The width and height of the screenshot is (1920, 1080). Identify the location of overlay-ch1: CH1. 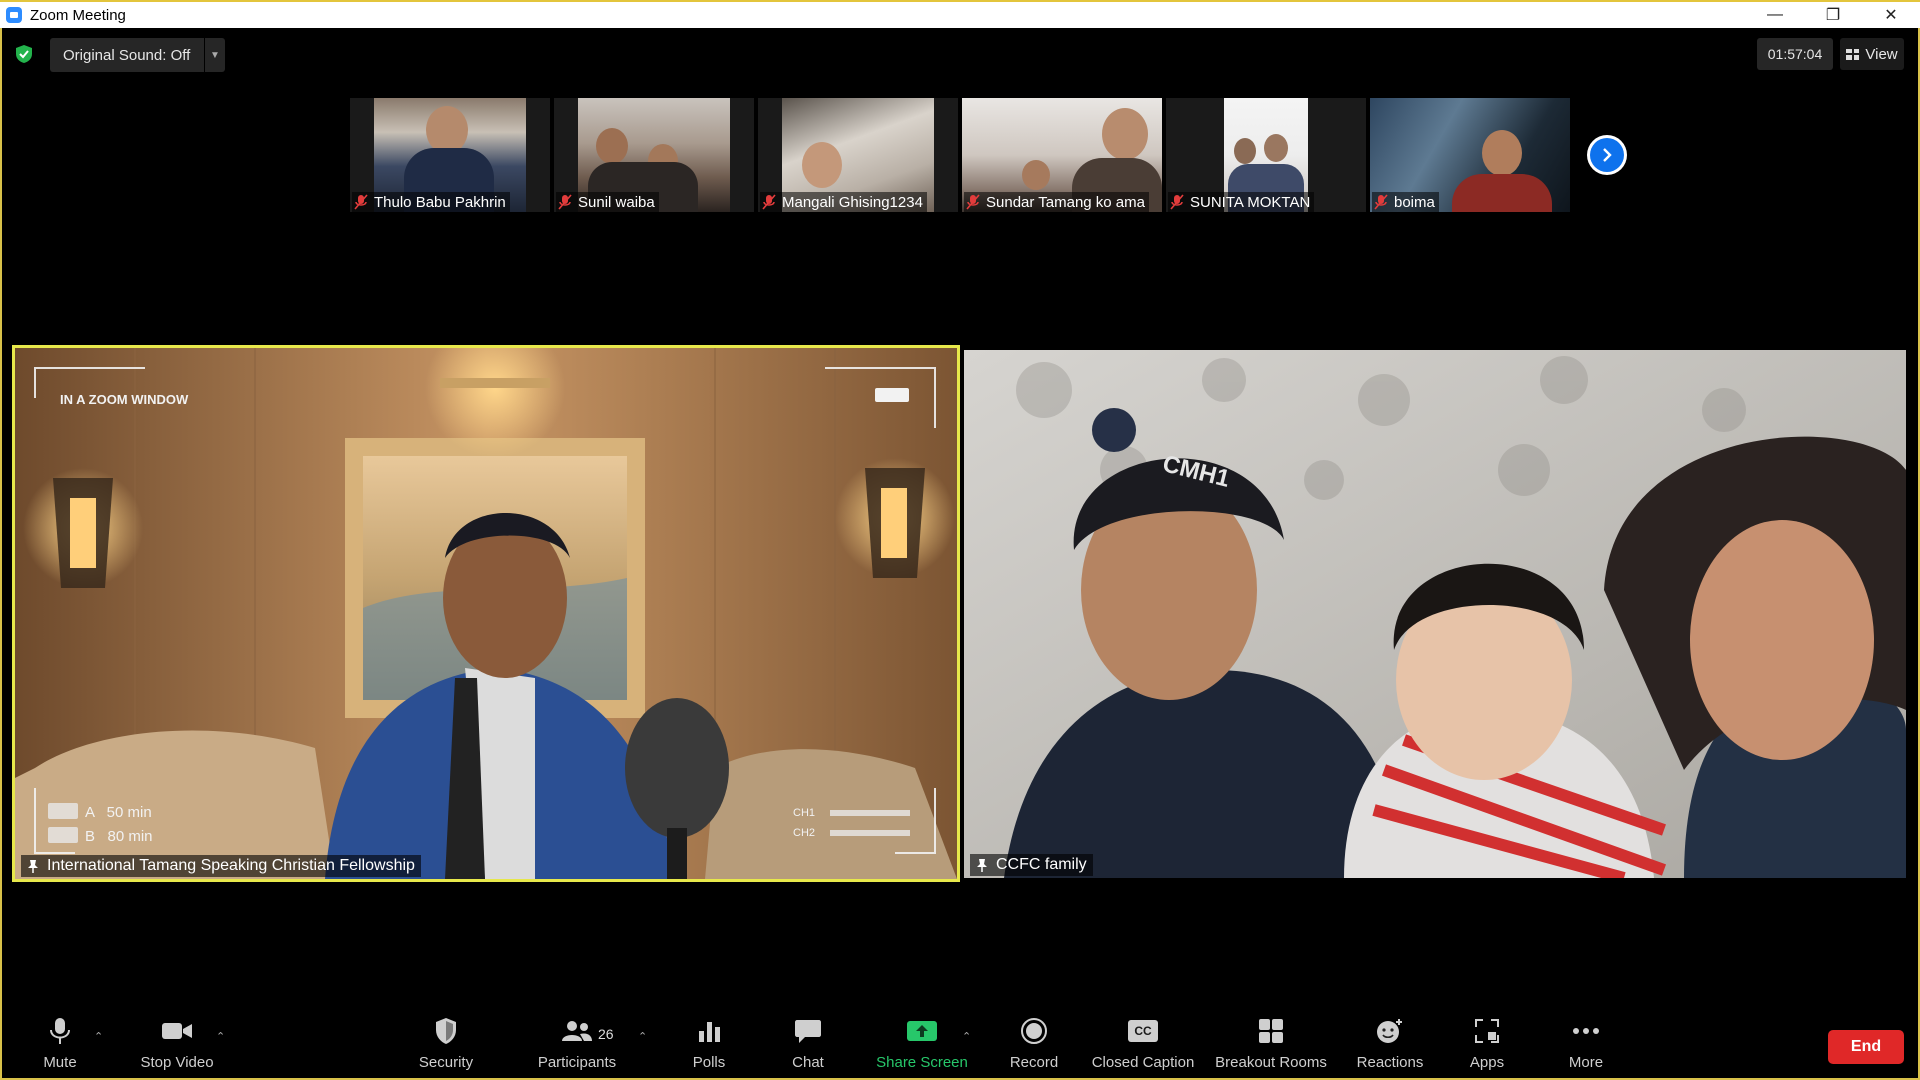
(804, 813).